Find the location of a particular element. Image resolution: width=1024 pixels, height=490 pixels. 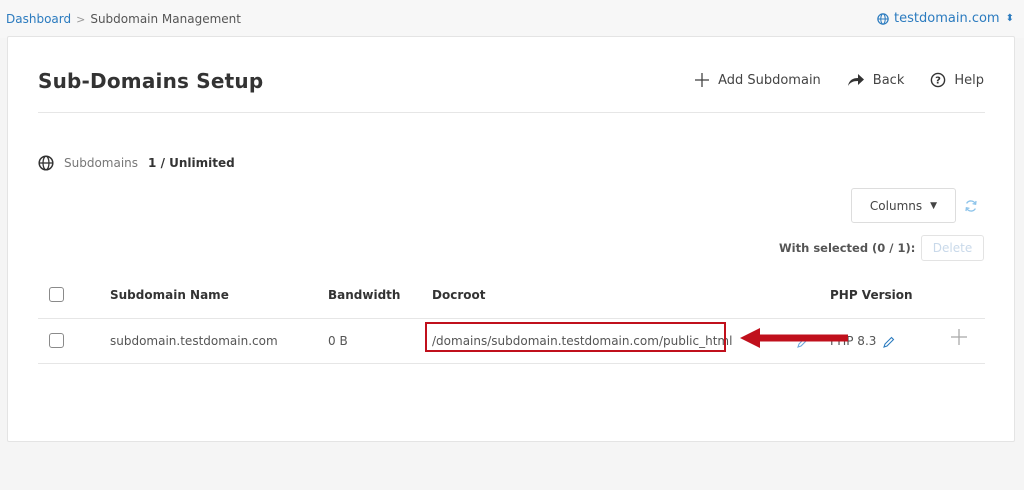

columns-dropdown-button: Columns ▼ is located at coordinates (903, 205).